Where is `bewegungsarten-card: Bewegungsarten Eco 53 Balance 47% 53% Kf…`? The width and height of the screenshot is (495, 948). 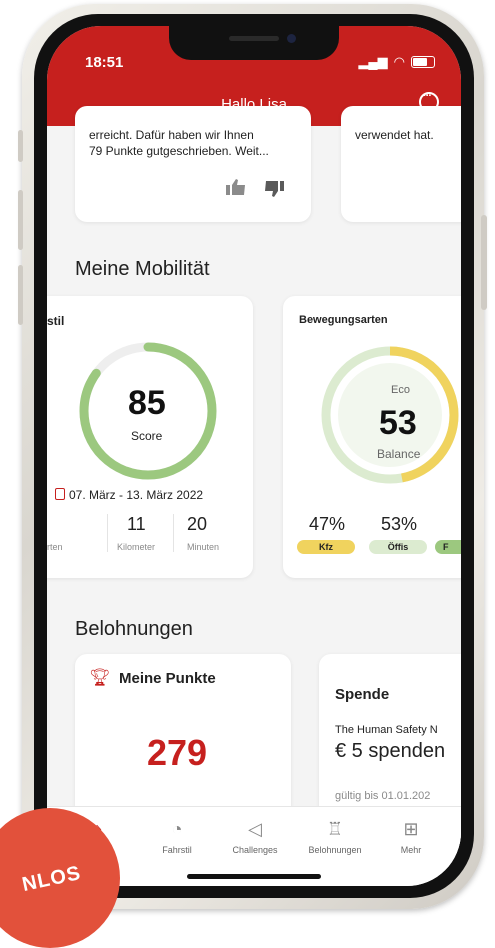
bewegungsarten-card: Bewegungsarten Eco 53 Balance 47% 53% Kf… is located at coordinates (372, 437).